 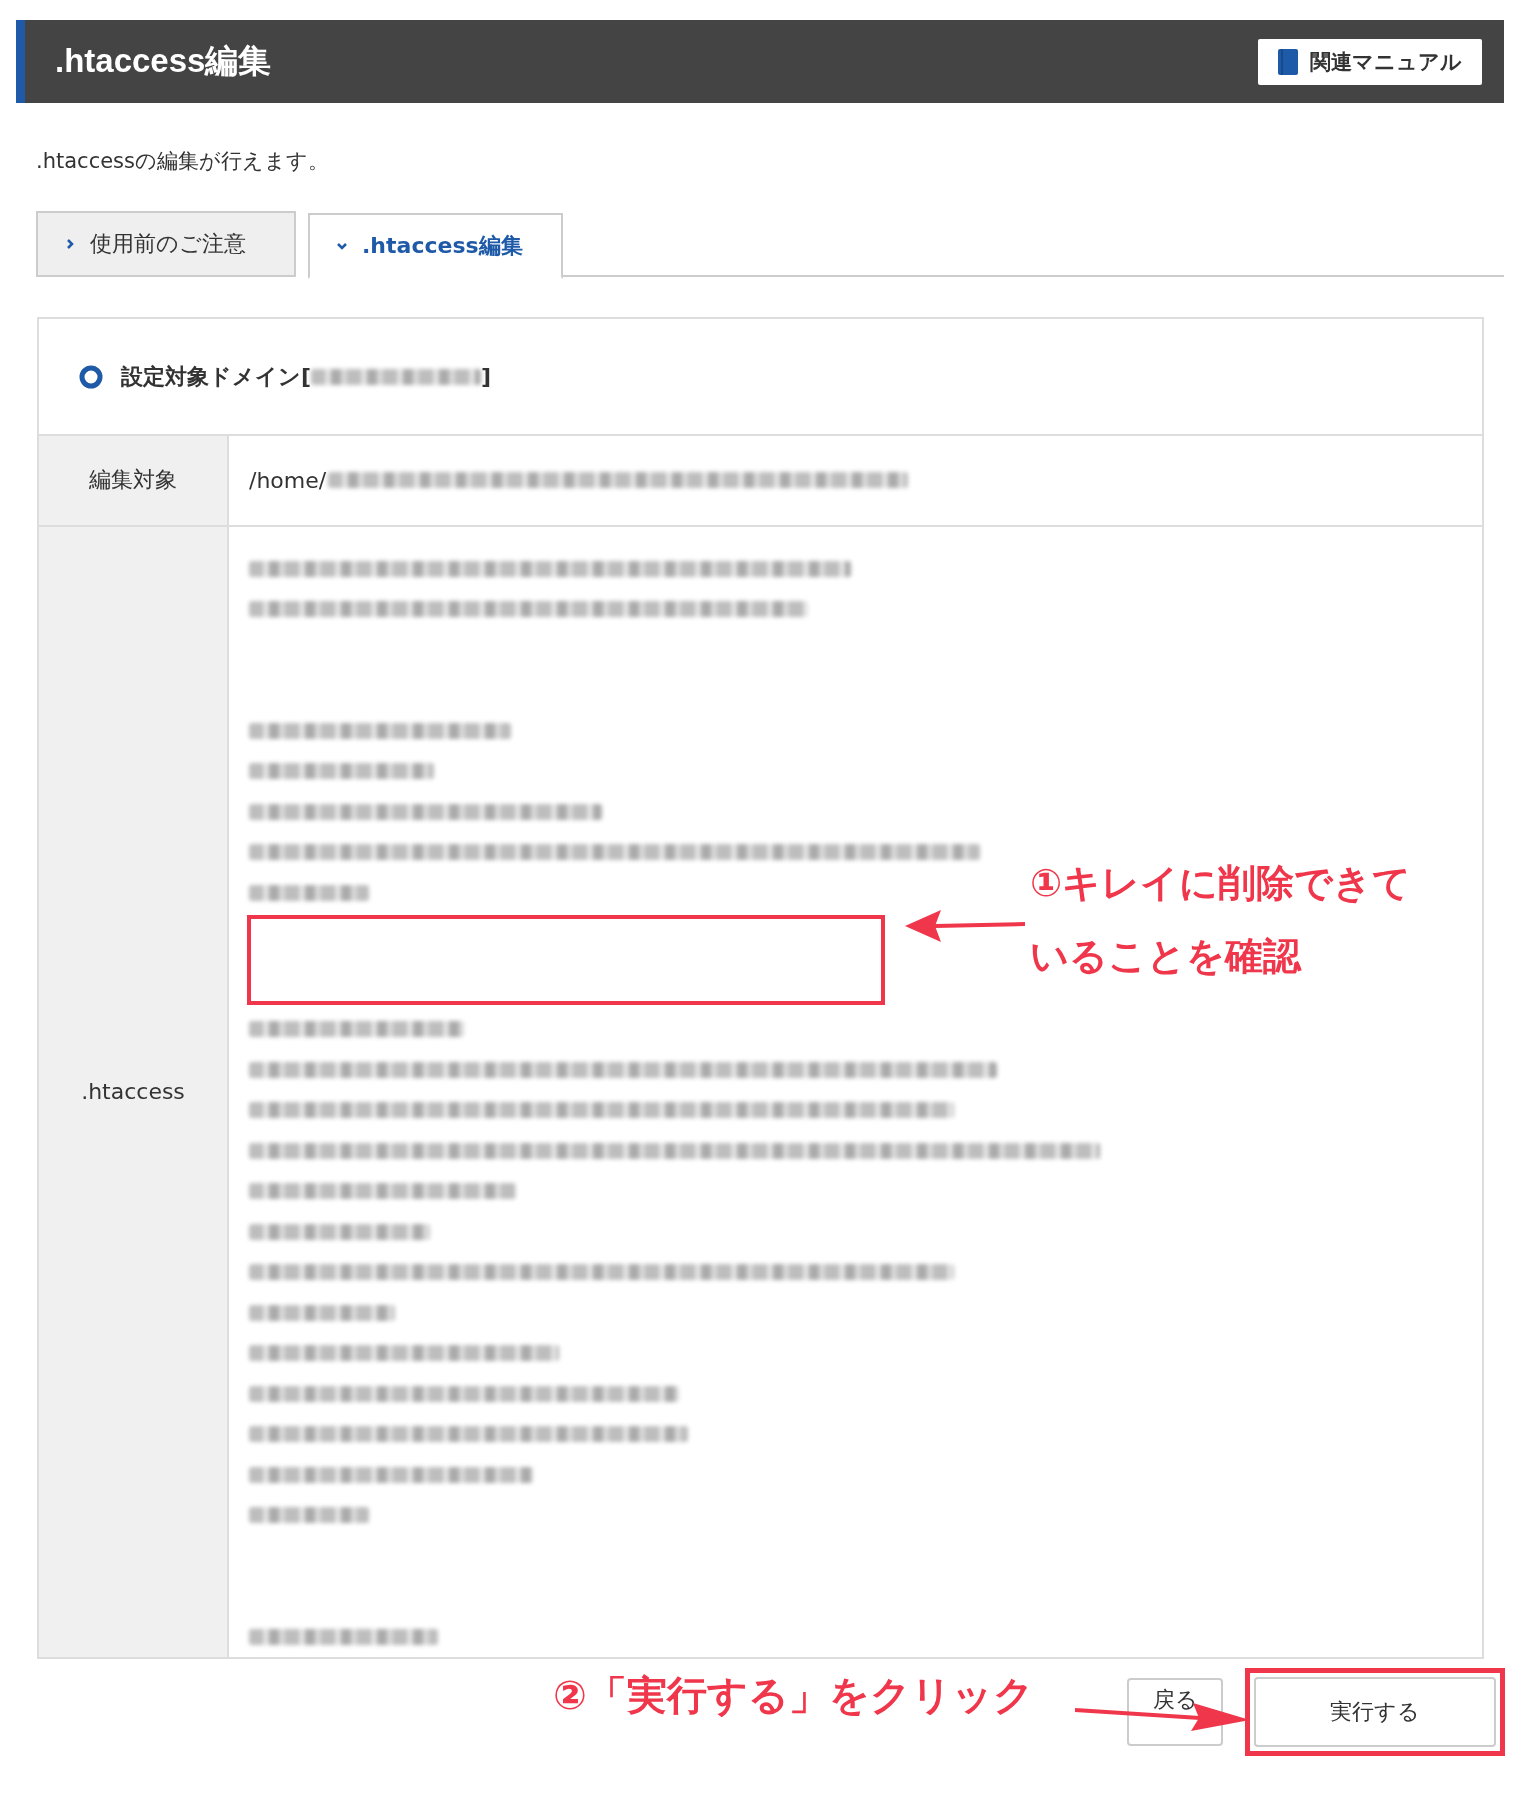 I want to click on run-button: 実行する, so click(x=1375, y=1712).